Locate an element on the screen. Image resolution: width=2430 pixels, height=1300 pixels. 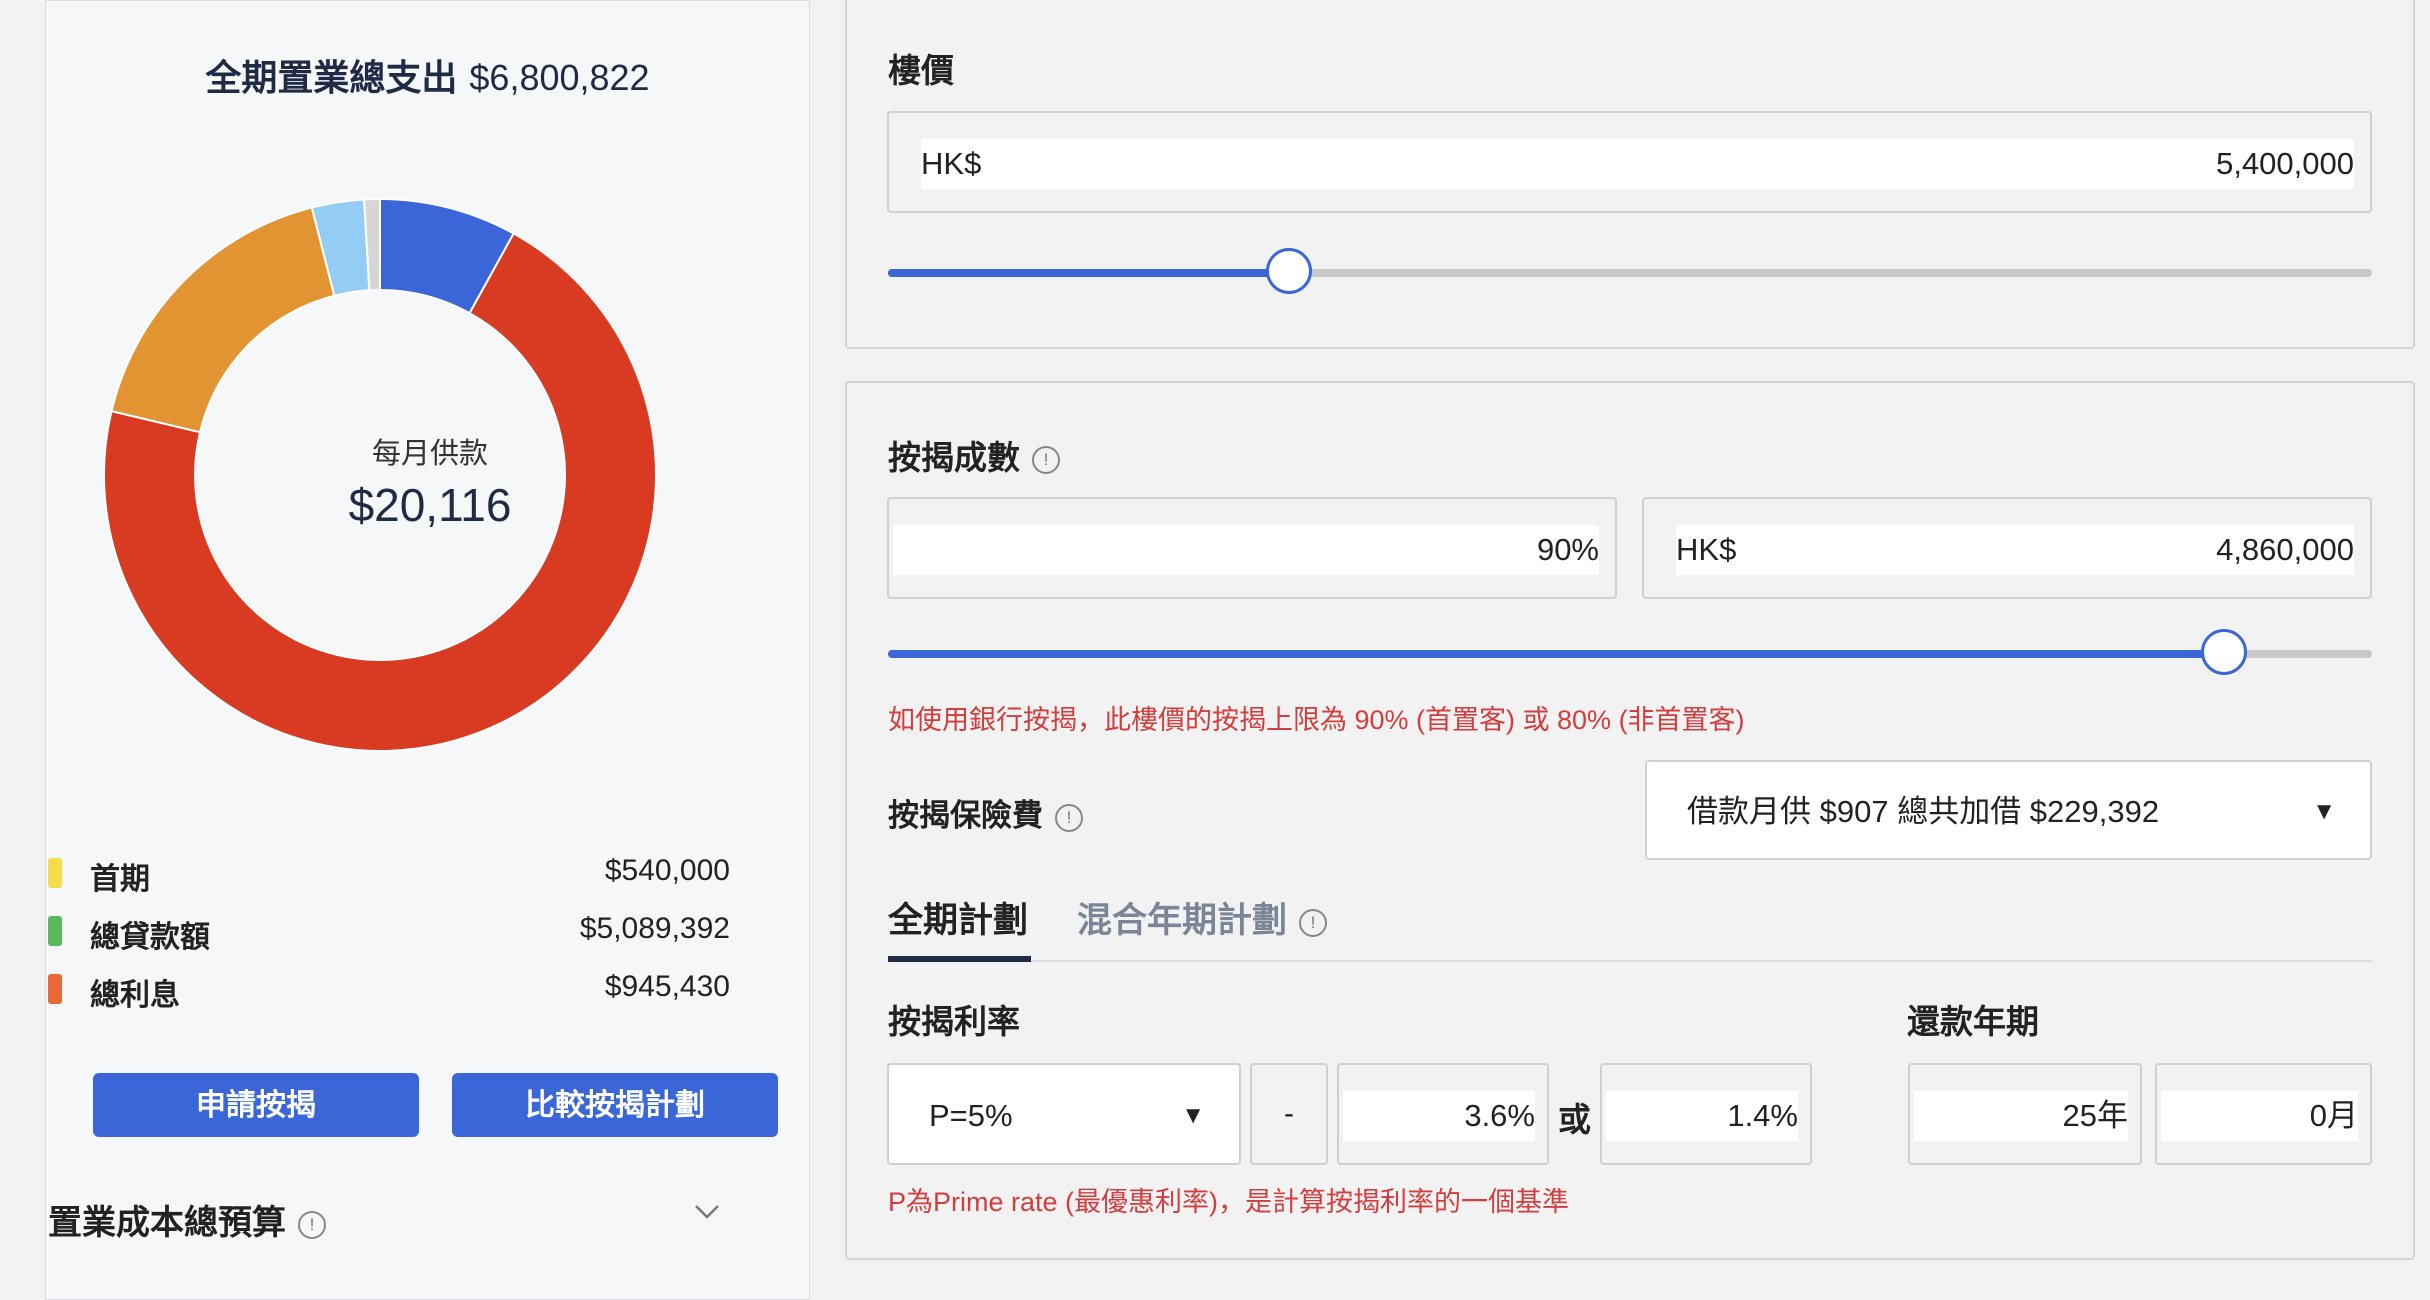
chevron-down-icon is located at coordinates (707, 1211).